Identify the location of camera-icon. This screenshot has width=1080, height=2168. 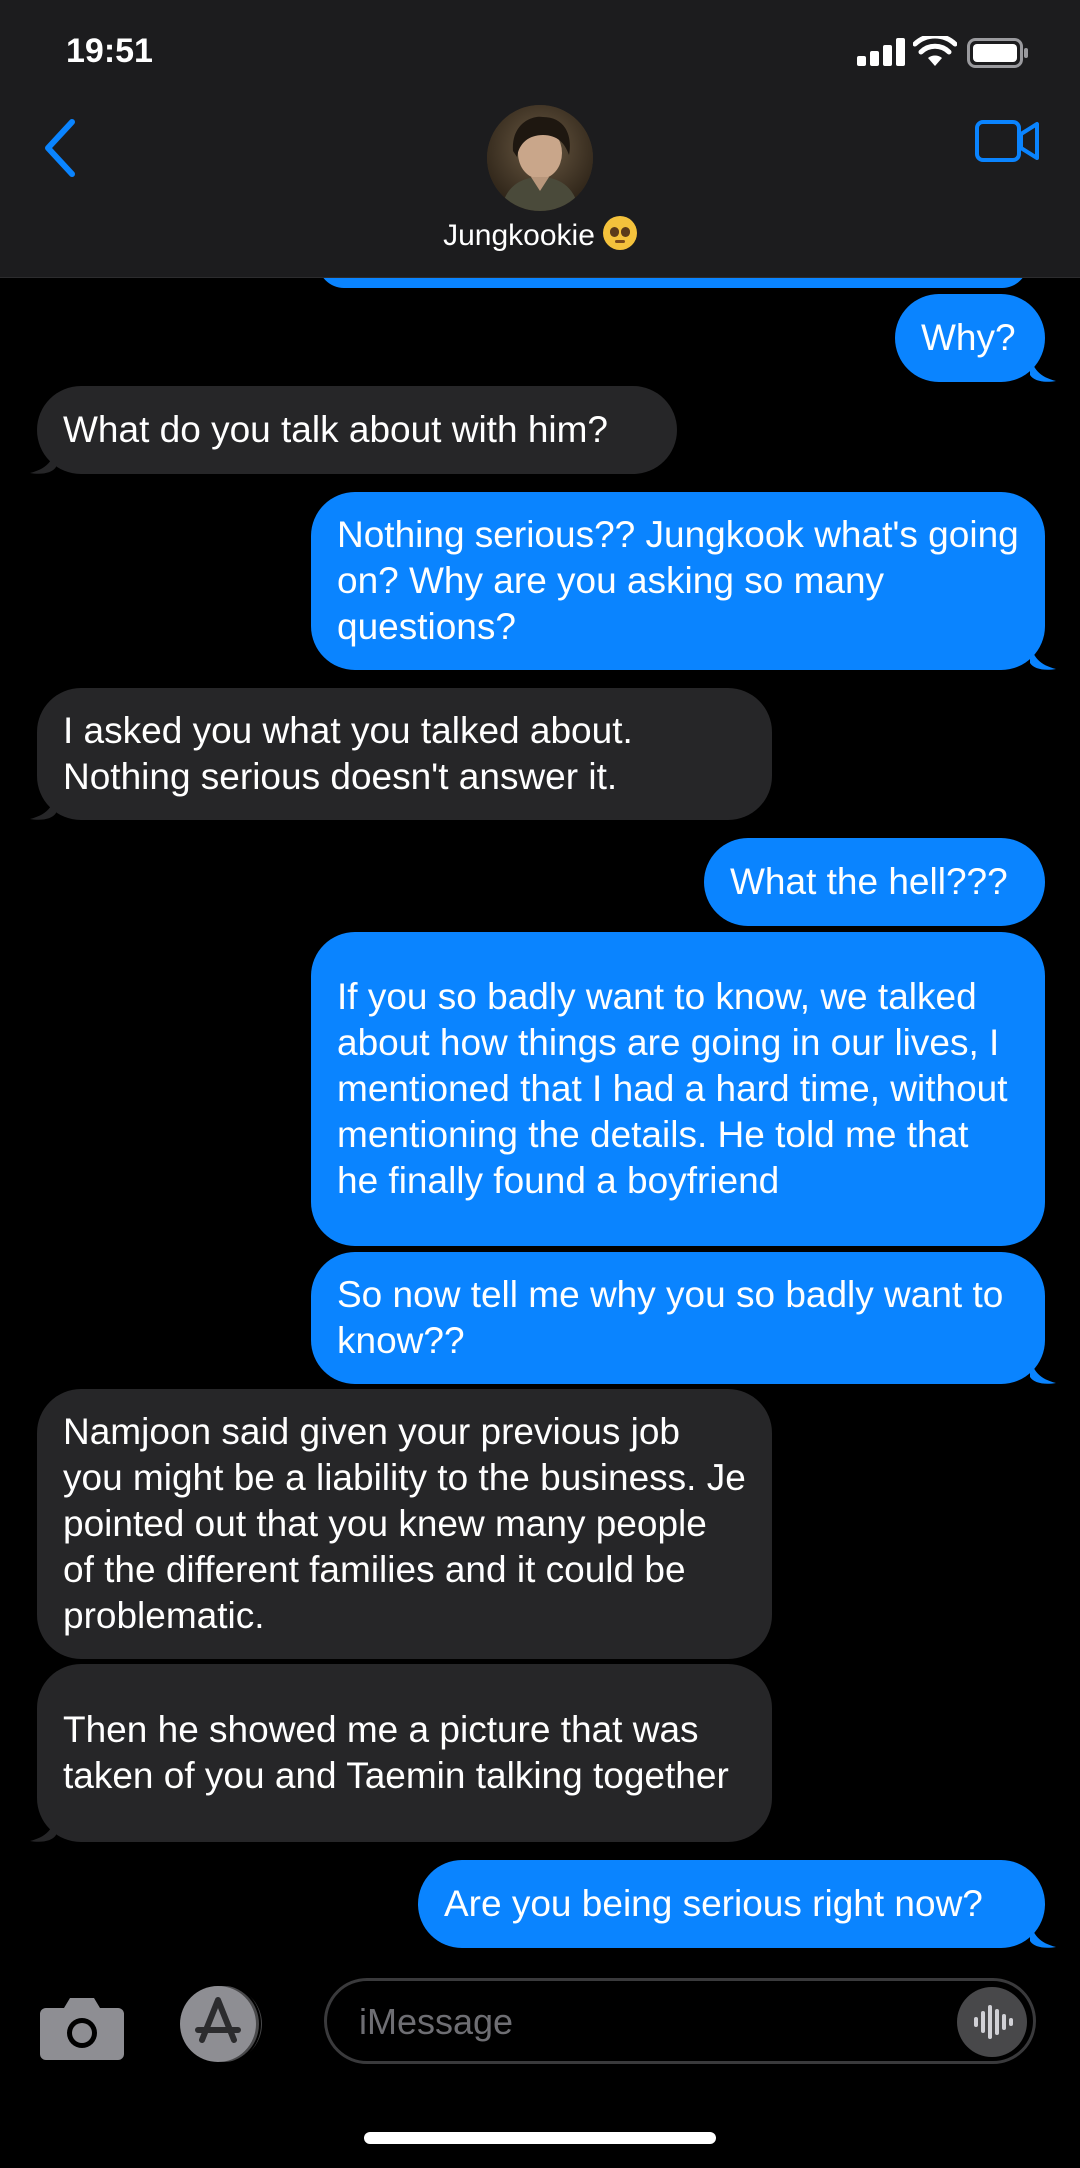
(82, 2026).